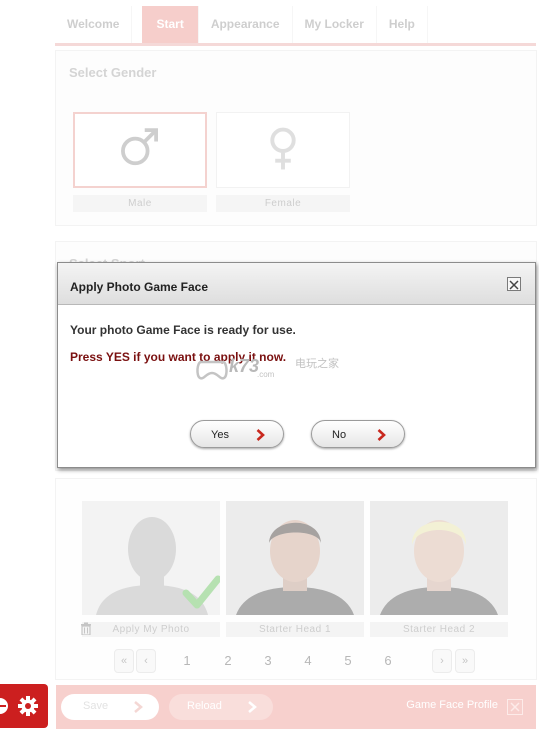  What do you see at coordinates (317, 364) in the screenshot?
I see `watermark-subtitle: 电玩之家` at bounding box center [317, 364].